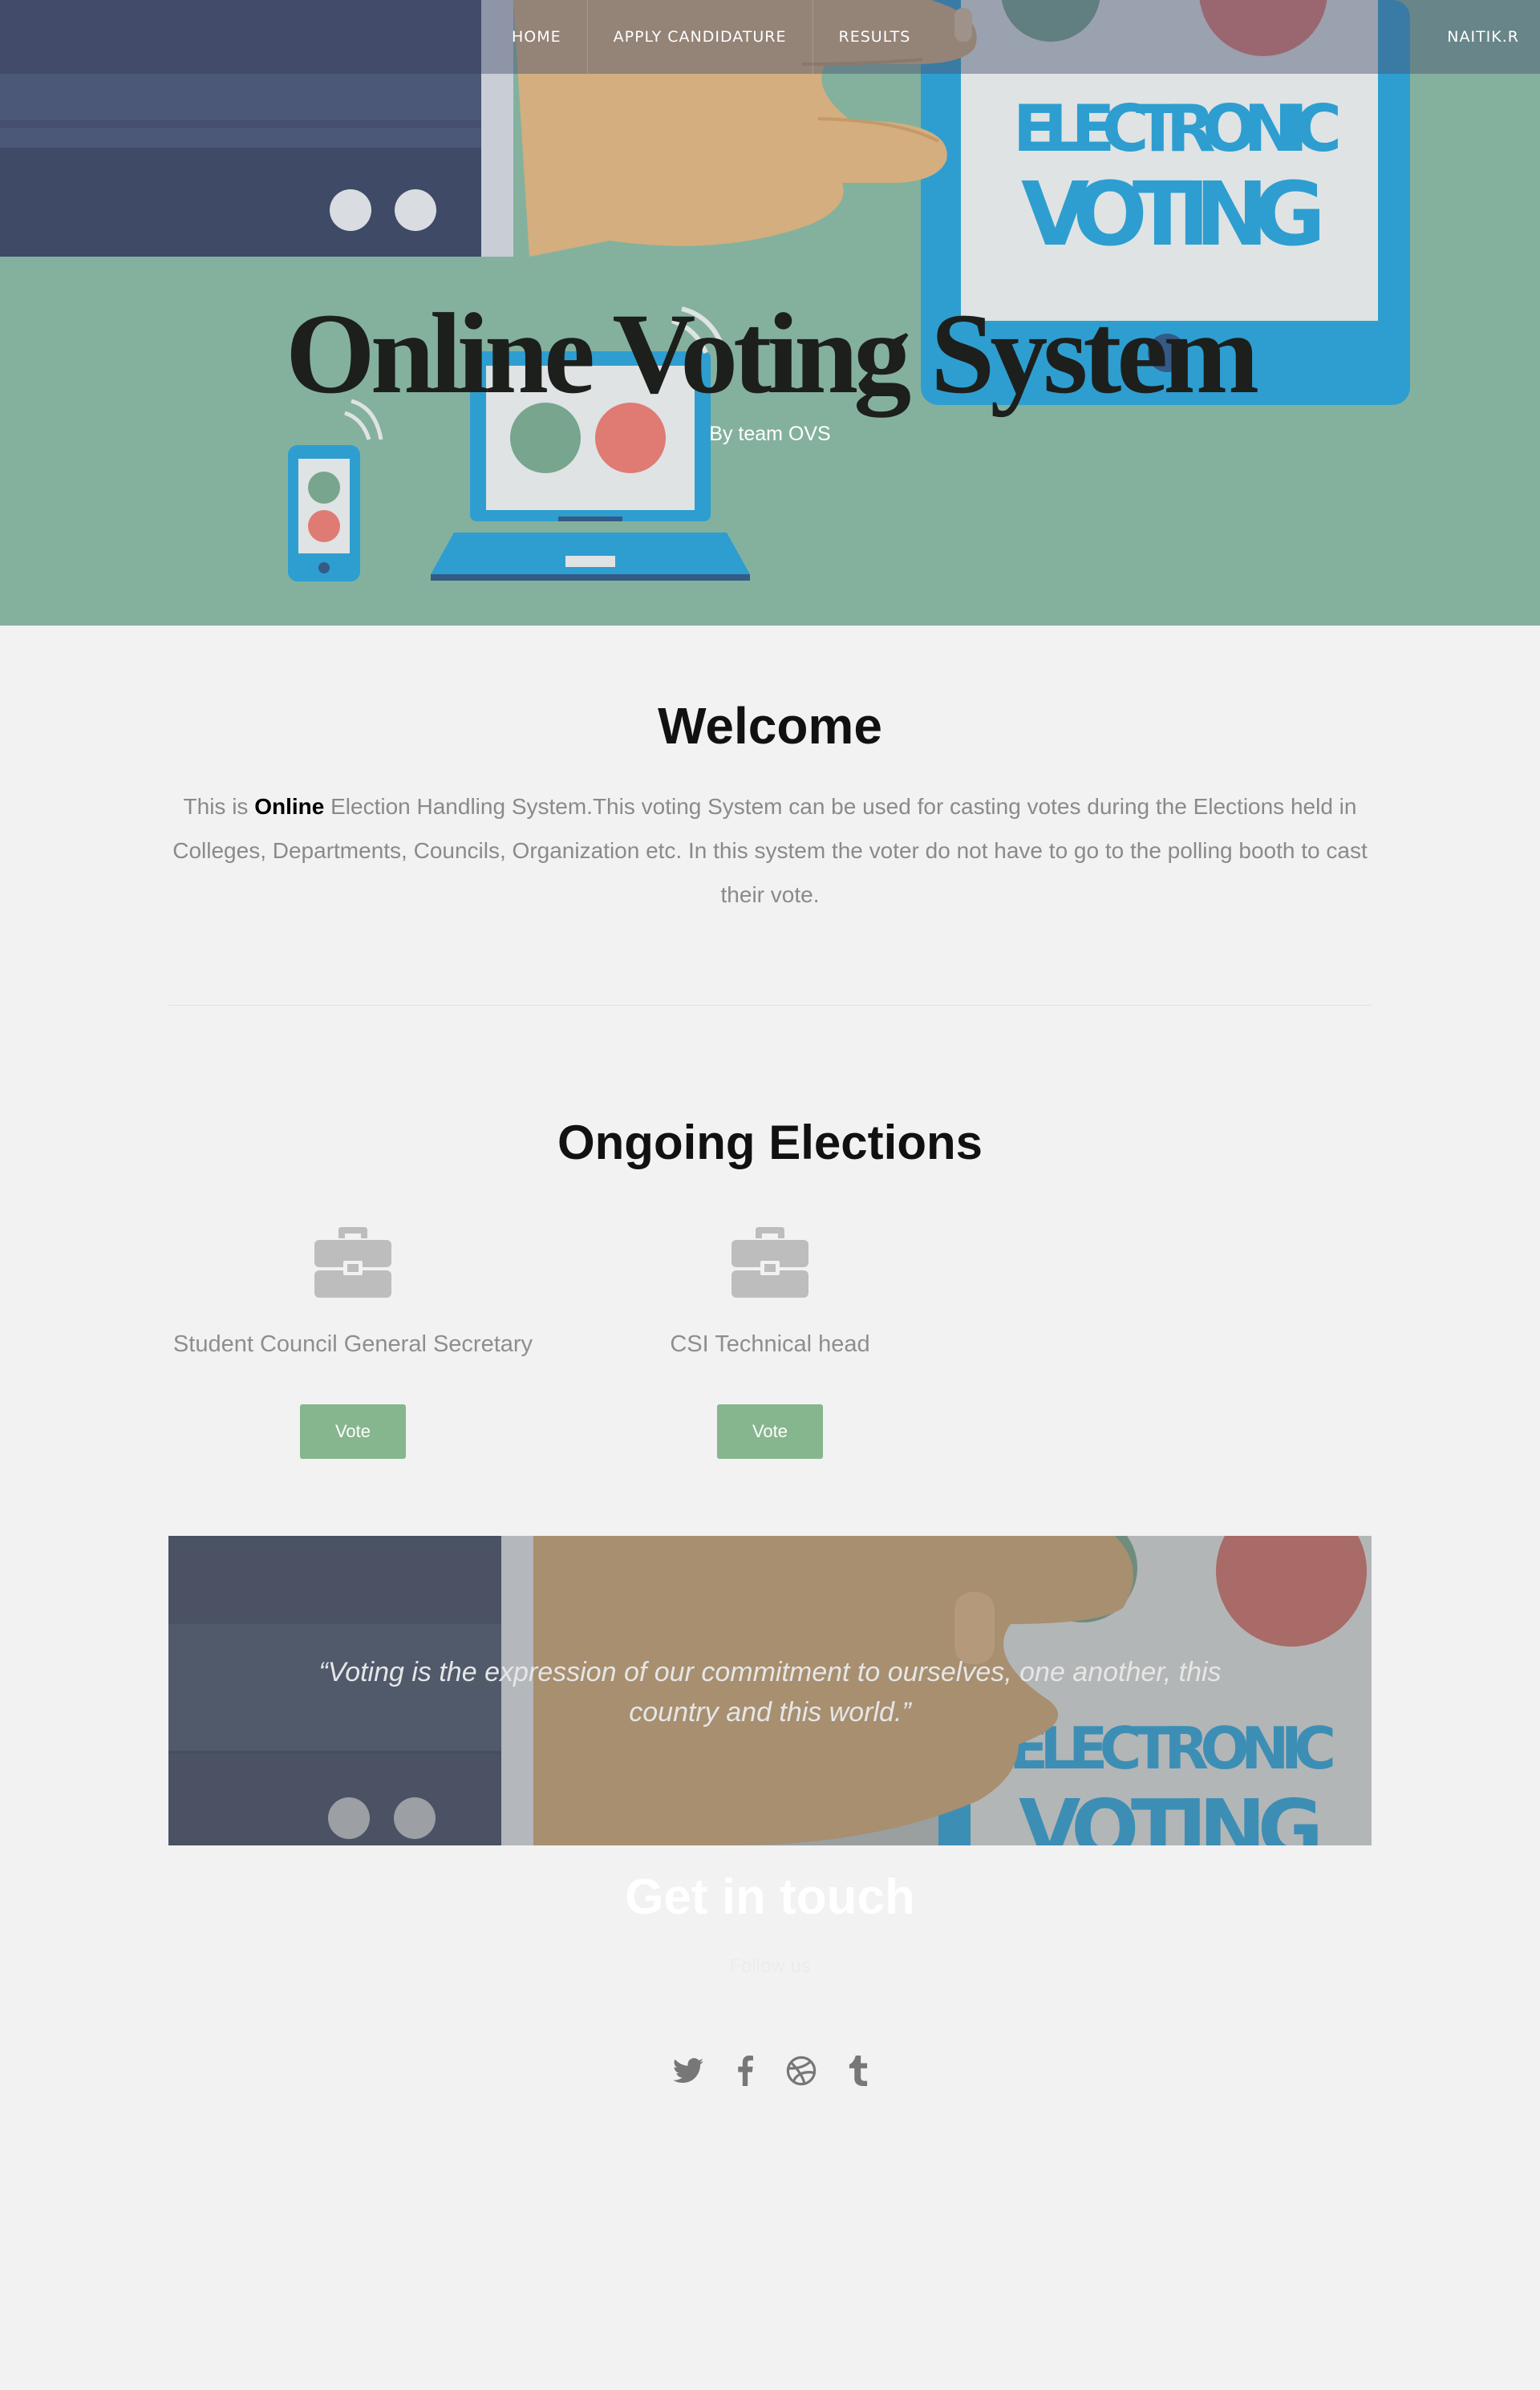 The width and height of the screenshot is (1540, 2390). I want to click on nav-user-link: NAITIK.R, so click(1483, 37).